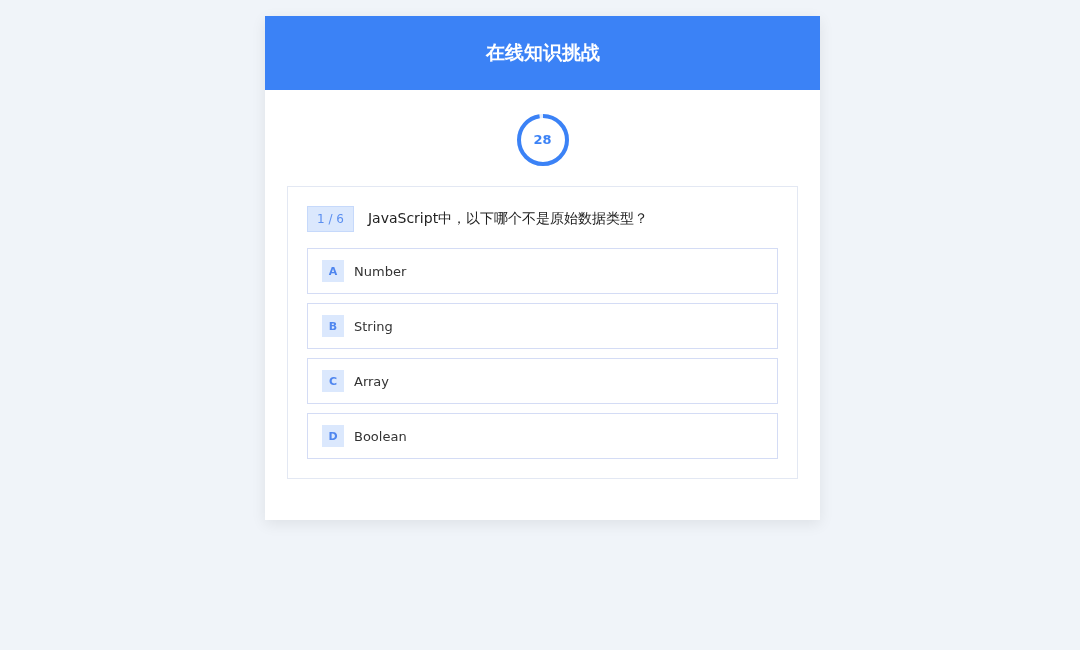  Describe the element at coordinates (333, 326) in the screenshot. I see `option-letter: B` at that location.